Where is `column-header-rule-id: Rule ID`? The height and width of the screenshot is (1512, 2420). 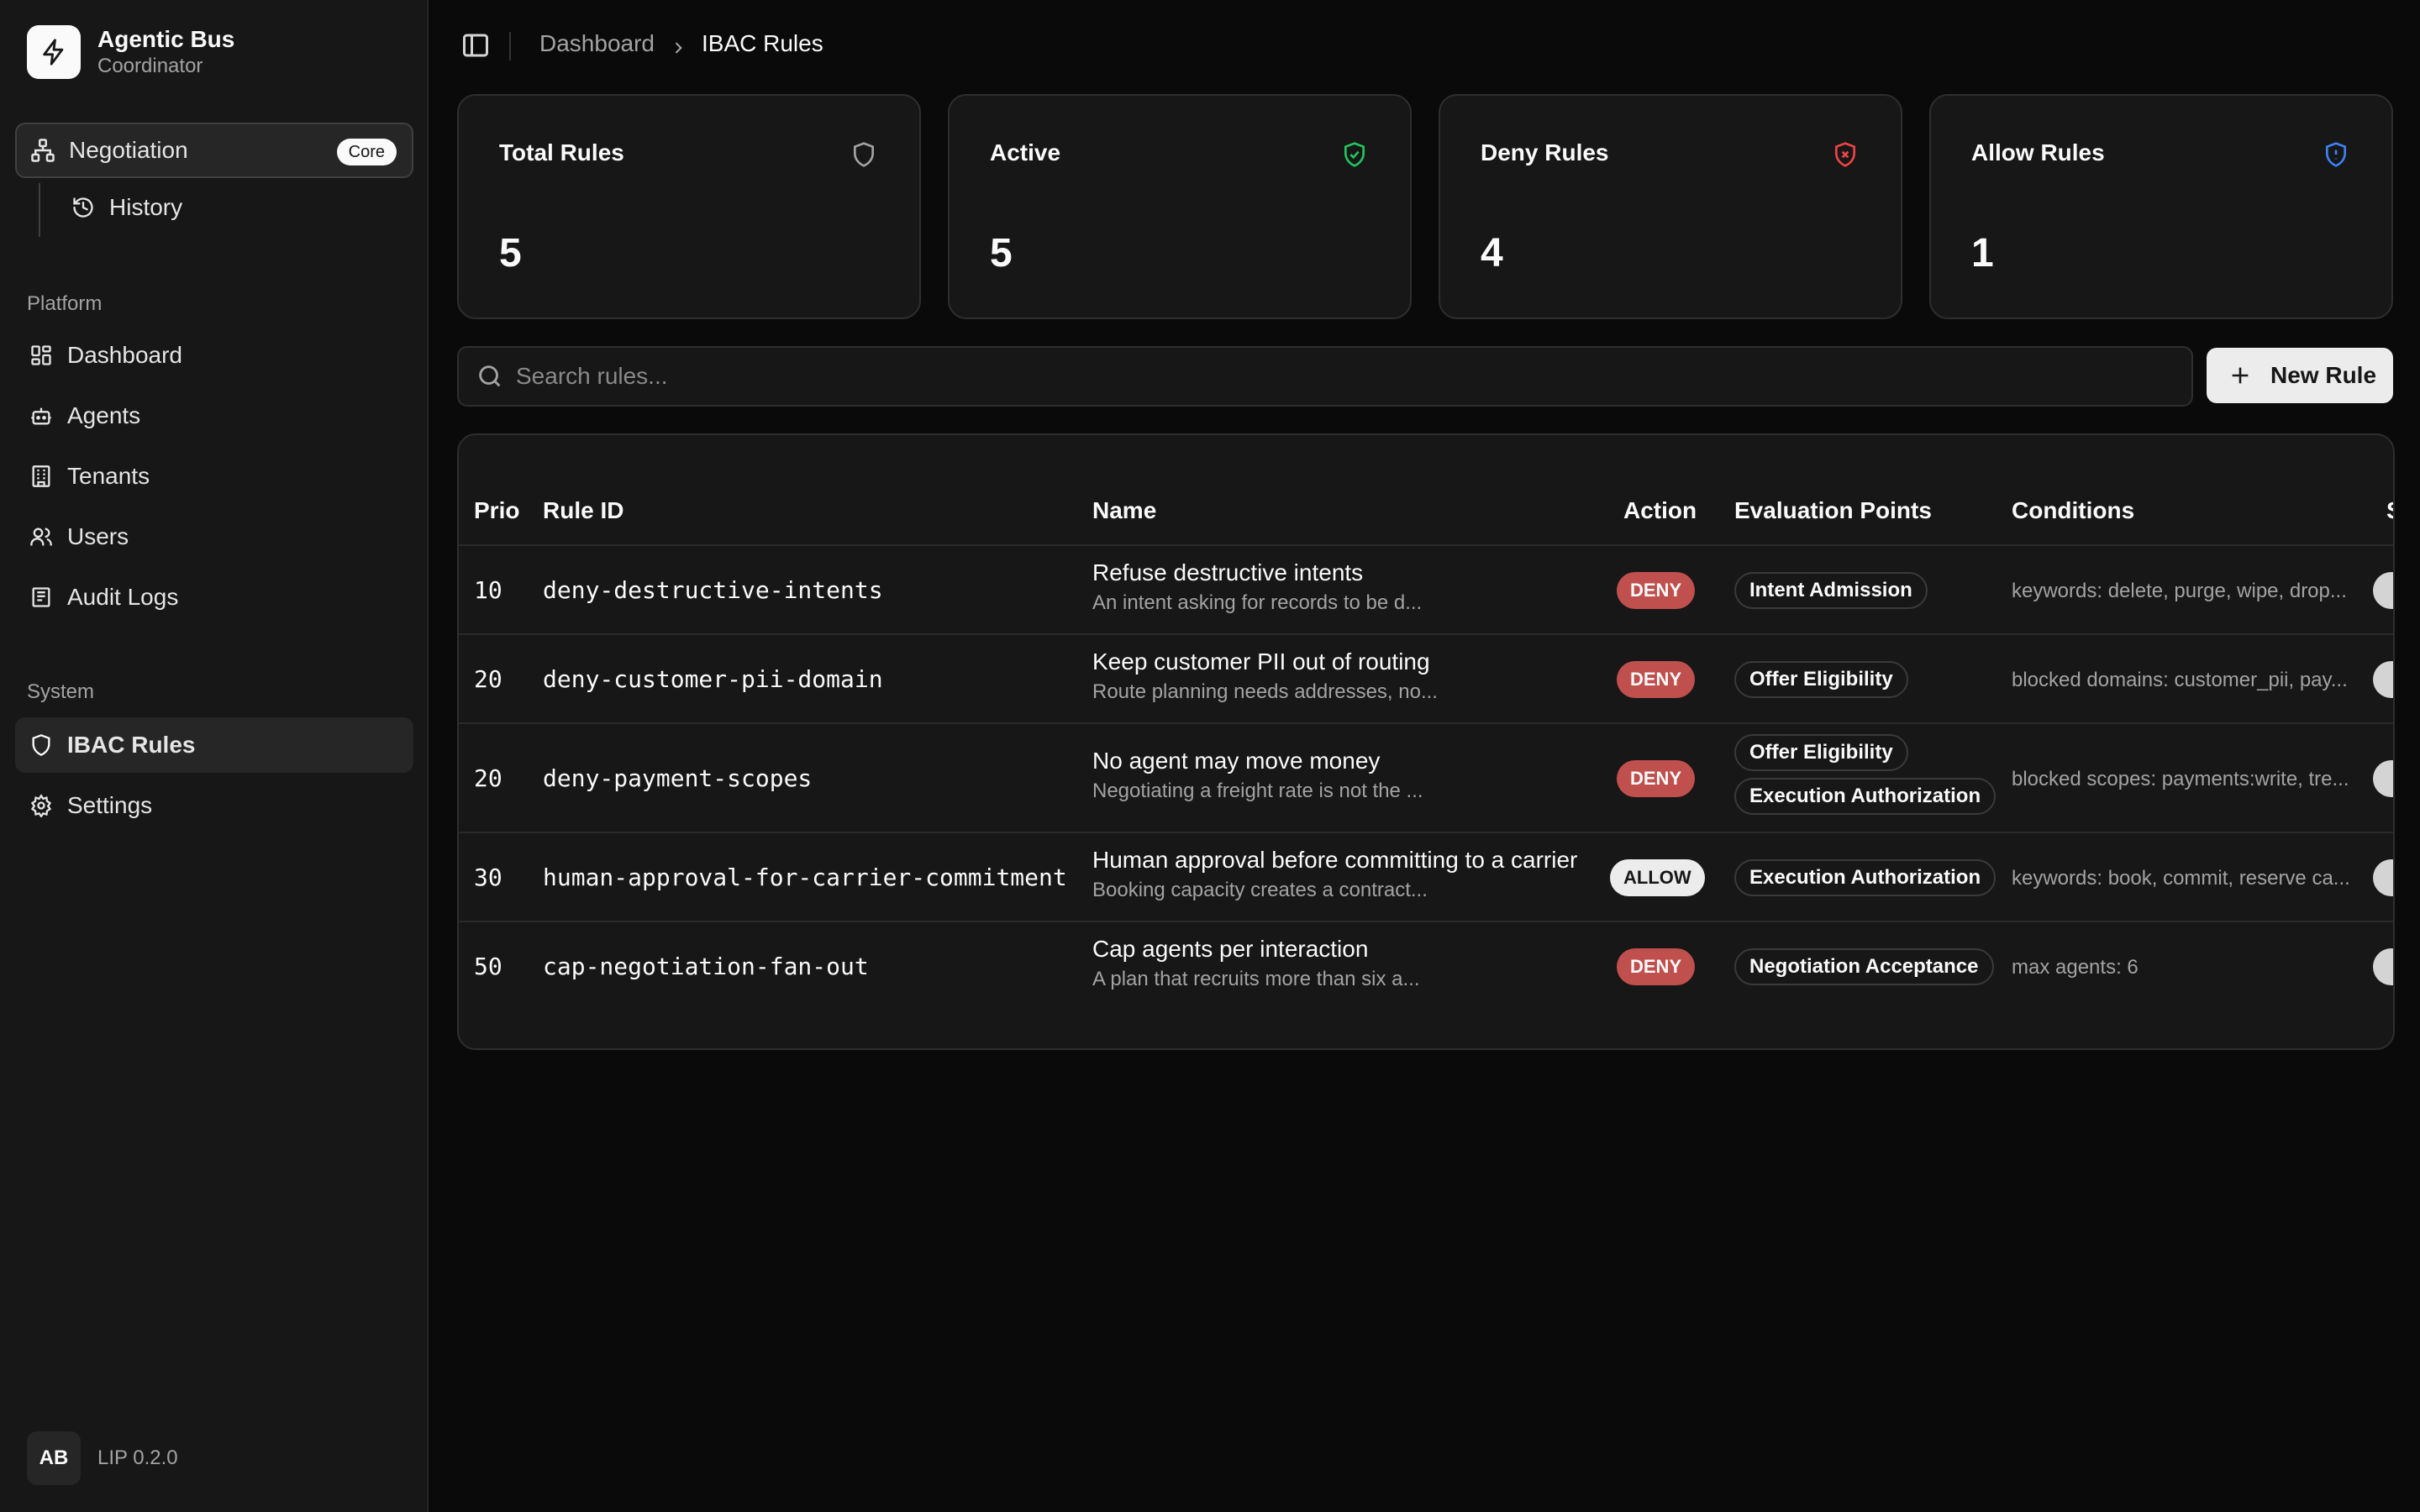
column-header-rule-id: Rule ID is located at coordinates (583, 510).